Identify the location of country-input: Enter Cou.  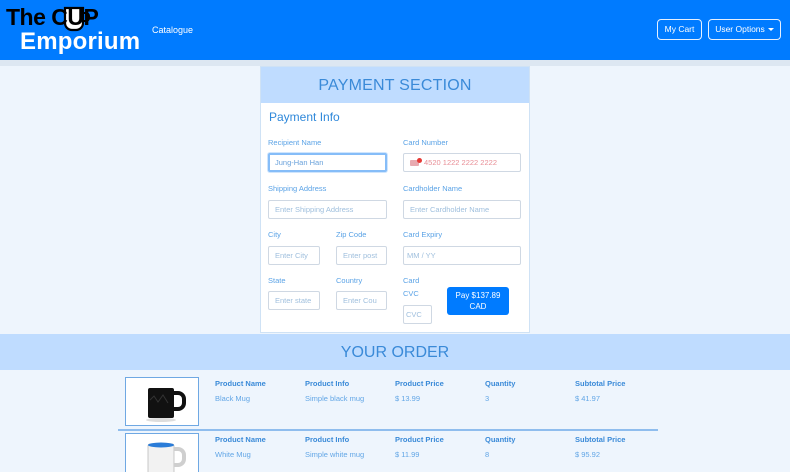
(361, 300).